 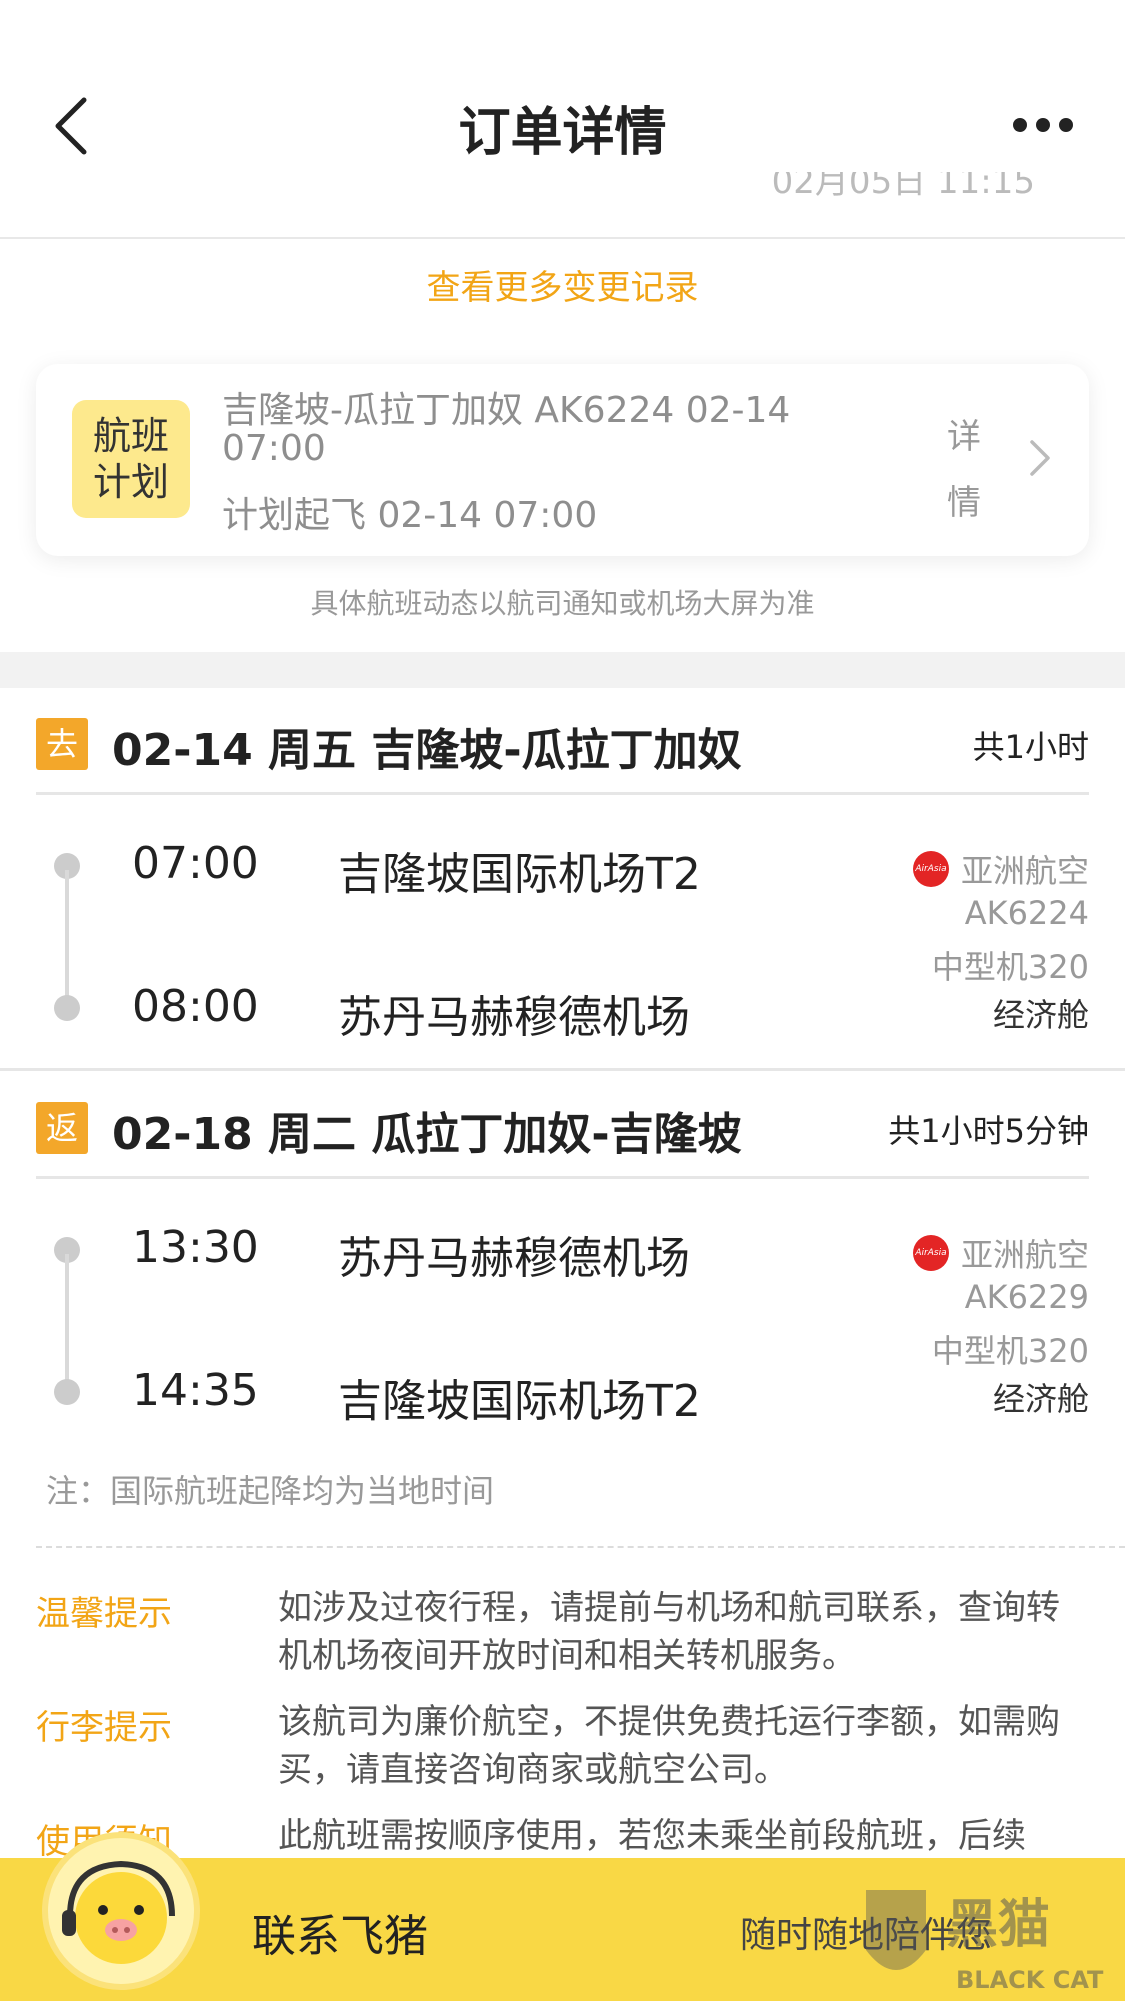 I want to click on black-cat-watermark-logo: 黑猫 BLACK CAT, so click(x=985, y=1942).